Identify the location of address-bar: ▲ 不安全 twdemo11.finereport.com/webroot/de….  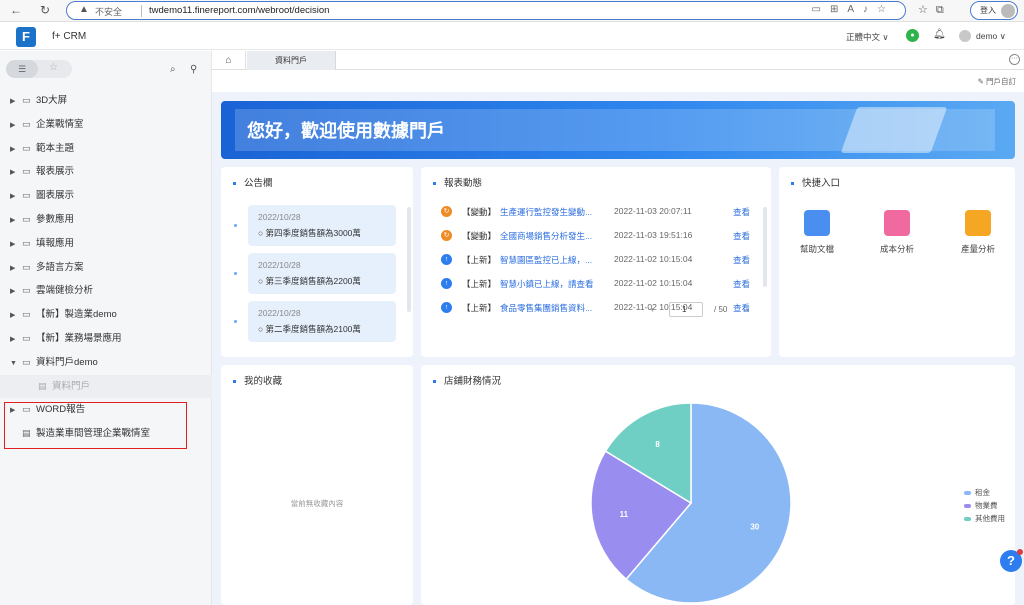
(486, 10).